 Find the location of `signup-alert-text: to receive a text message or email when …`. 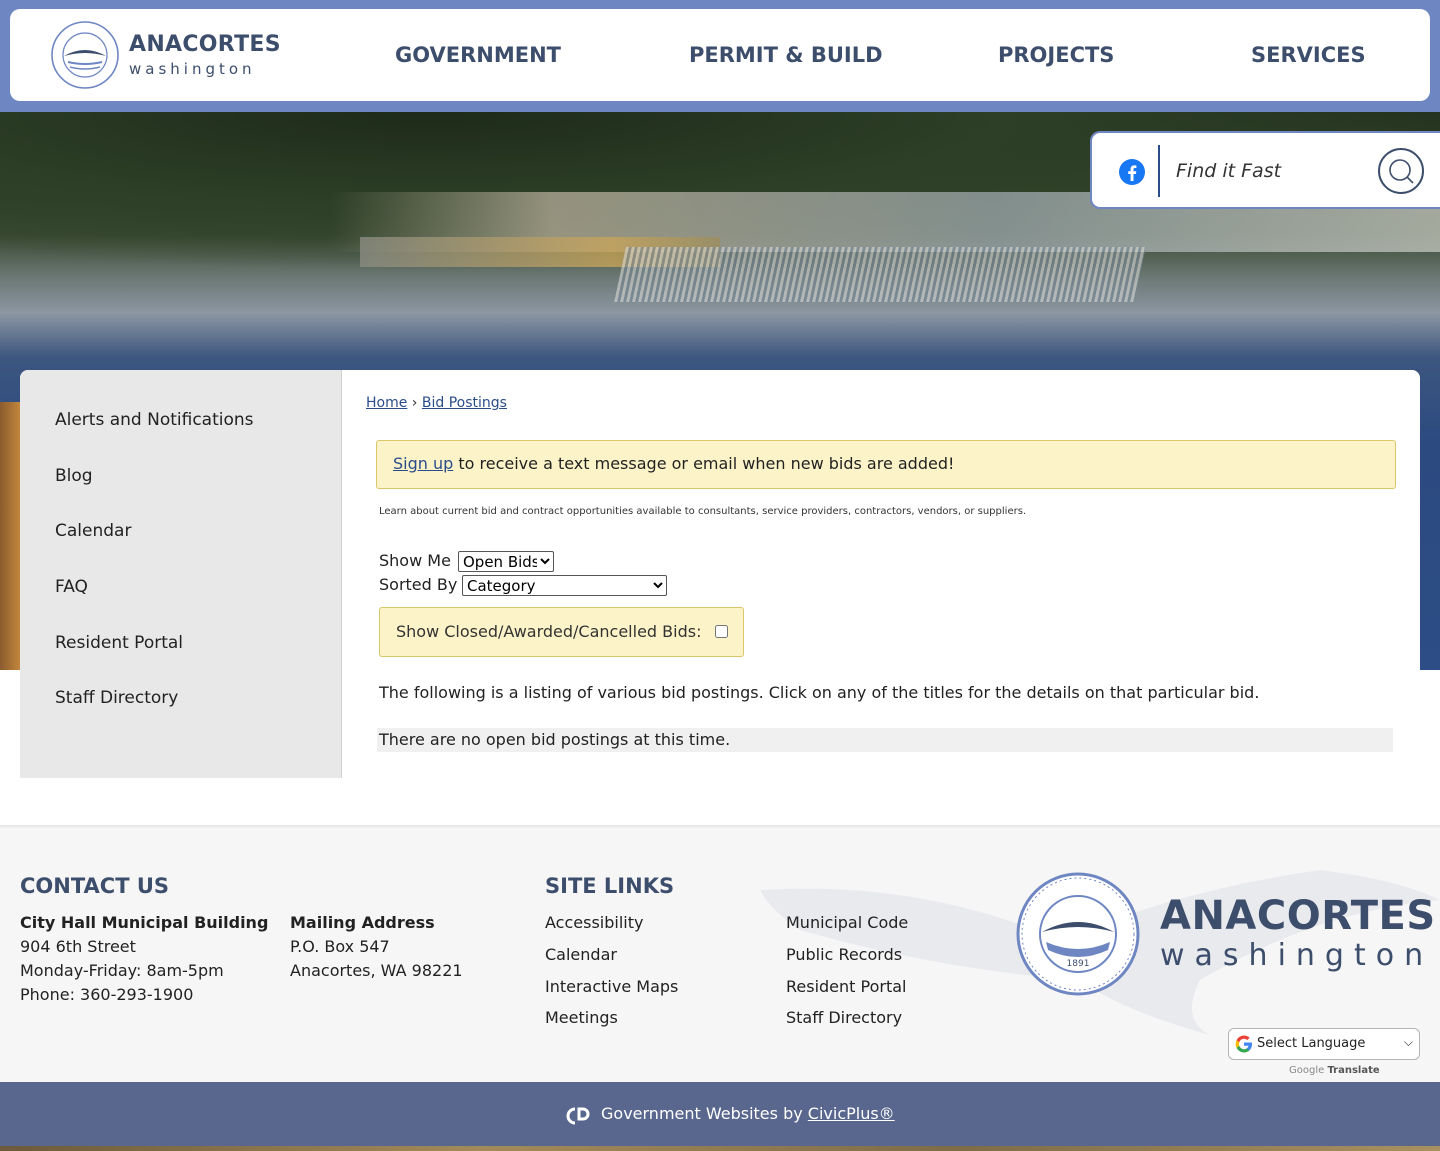

signup-alert-text: to receive a text message or email when … is located at coordinates (704, 463).